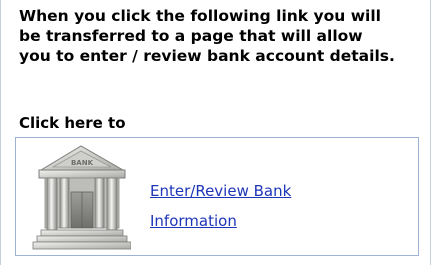 The image size is (433, 265). What do you see at coordinates (82, 163) in the screenshot?
I see `bank-sign-text: BANK` at bounding box center [82, 163].